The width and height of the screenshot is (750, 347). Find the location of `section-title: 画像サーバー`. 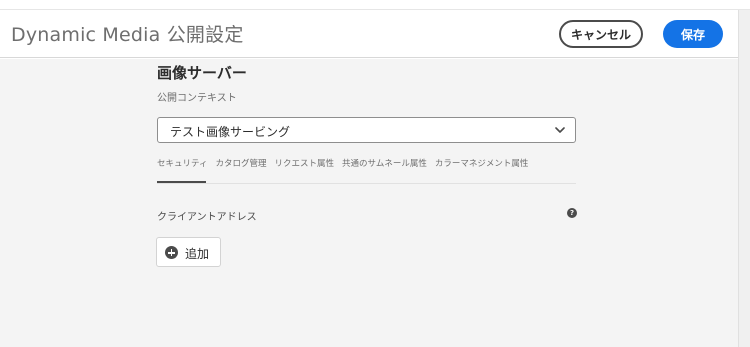

section-title: 画像サーバー is located at coordinates (202, 73).